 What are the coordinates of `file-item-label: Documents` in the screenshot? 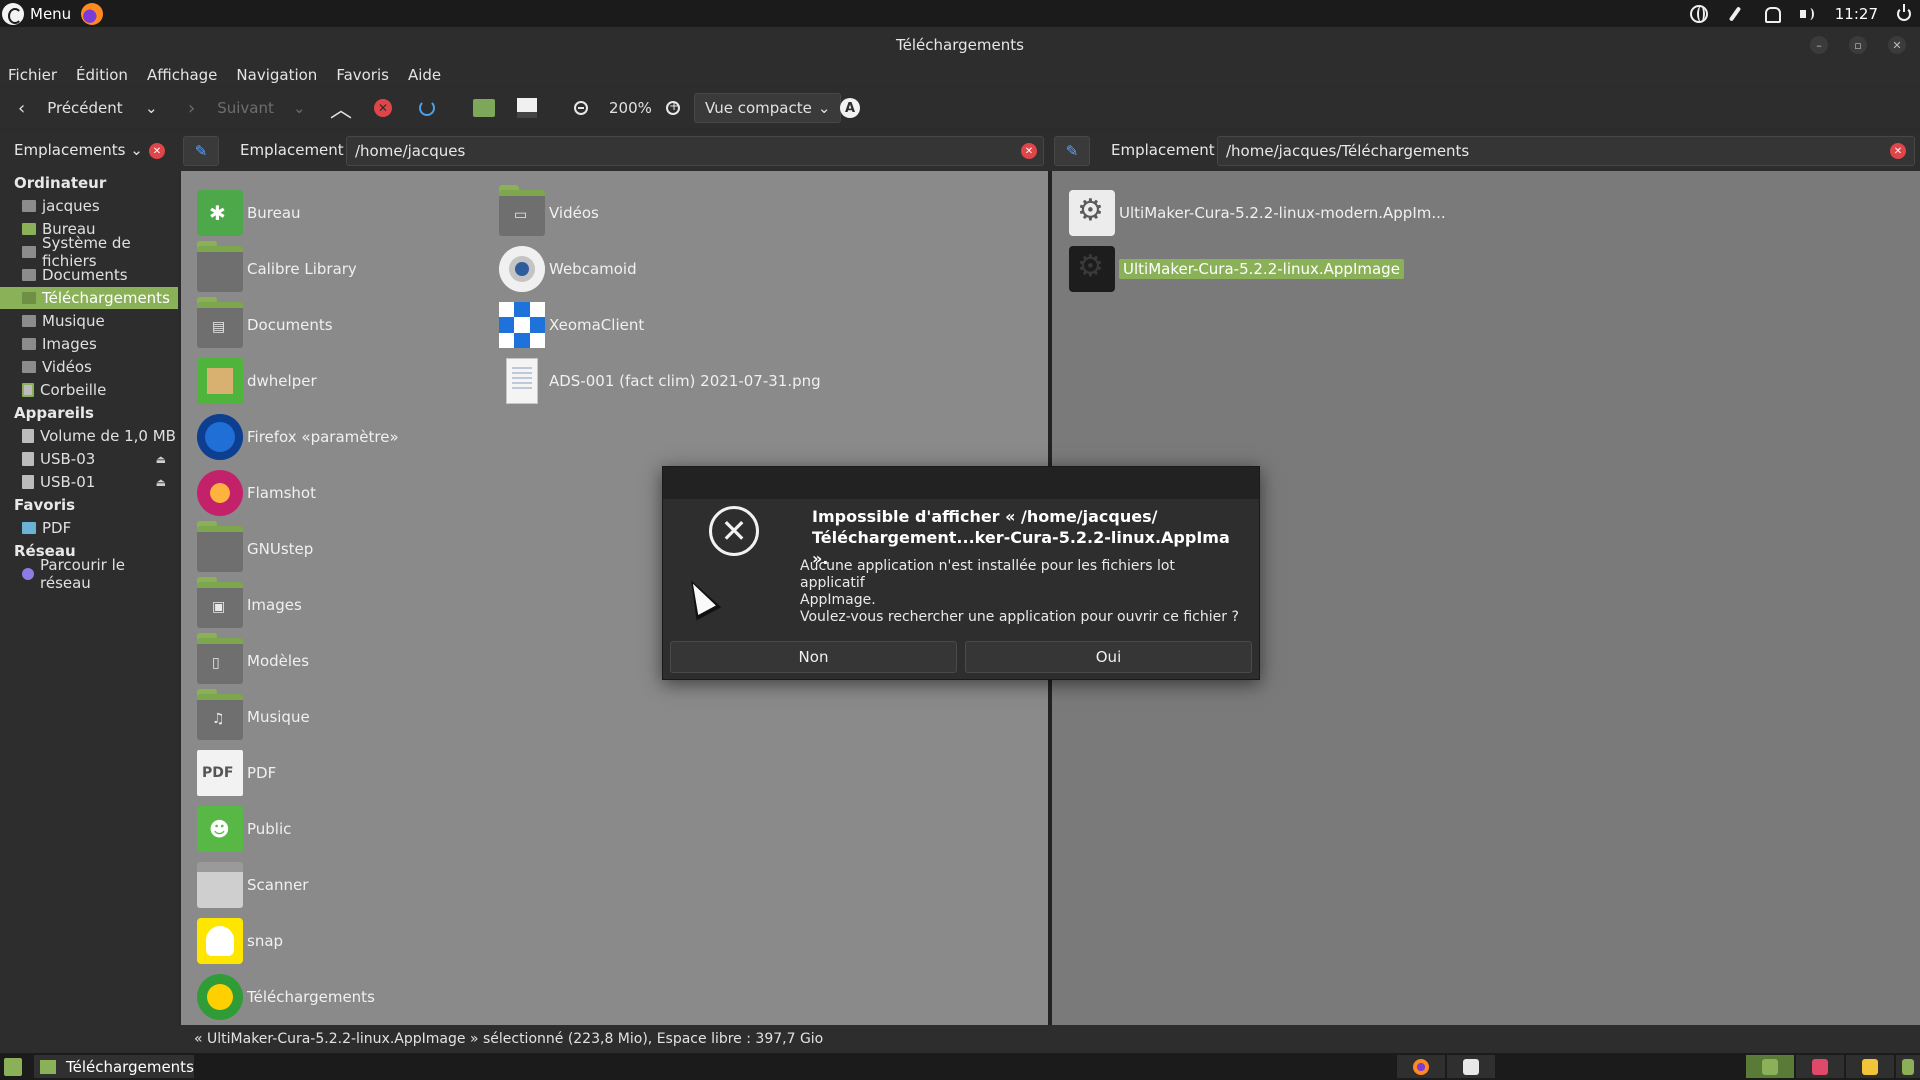 It's located at (290, 325).